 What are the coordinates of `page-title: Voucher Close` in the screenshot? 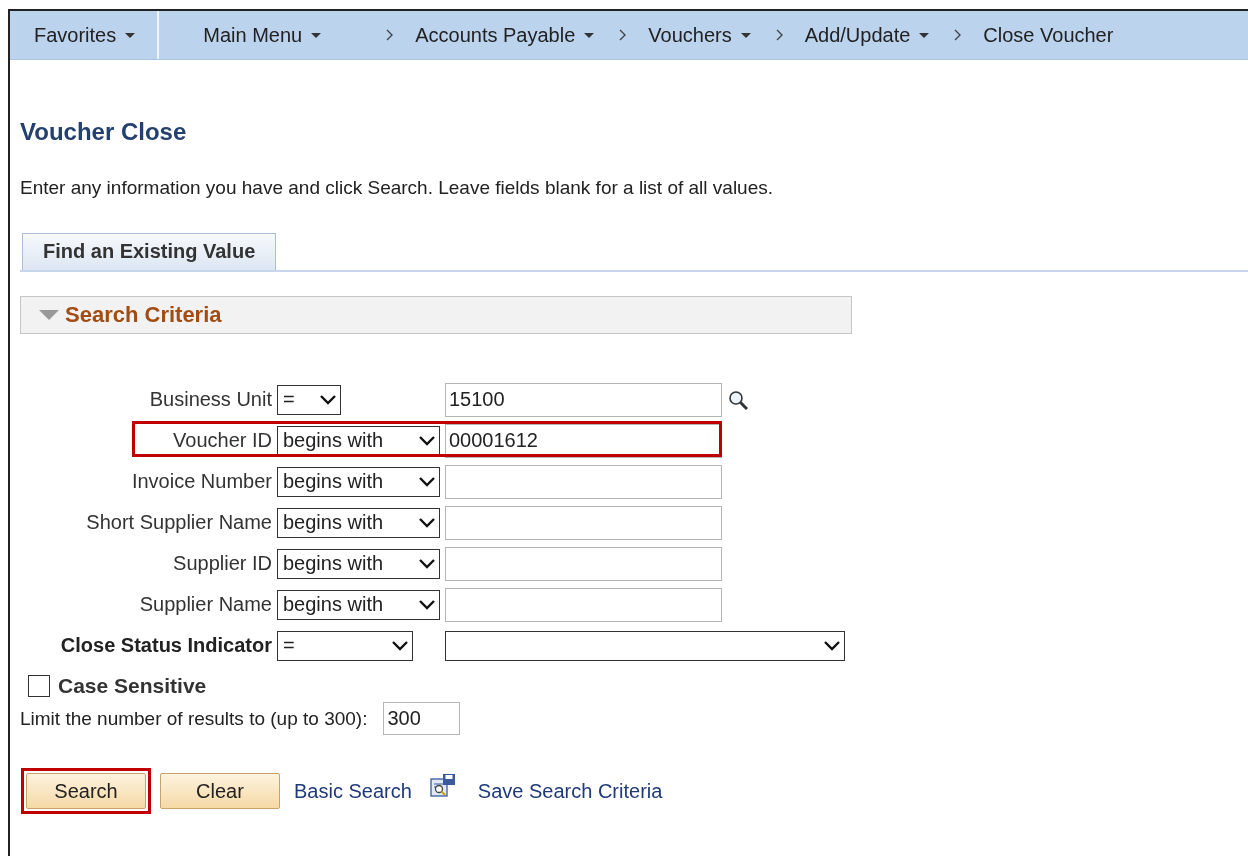 It's located at (104, 132).